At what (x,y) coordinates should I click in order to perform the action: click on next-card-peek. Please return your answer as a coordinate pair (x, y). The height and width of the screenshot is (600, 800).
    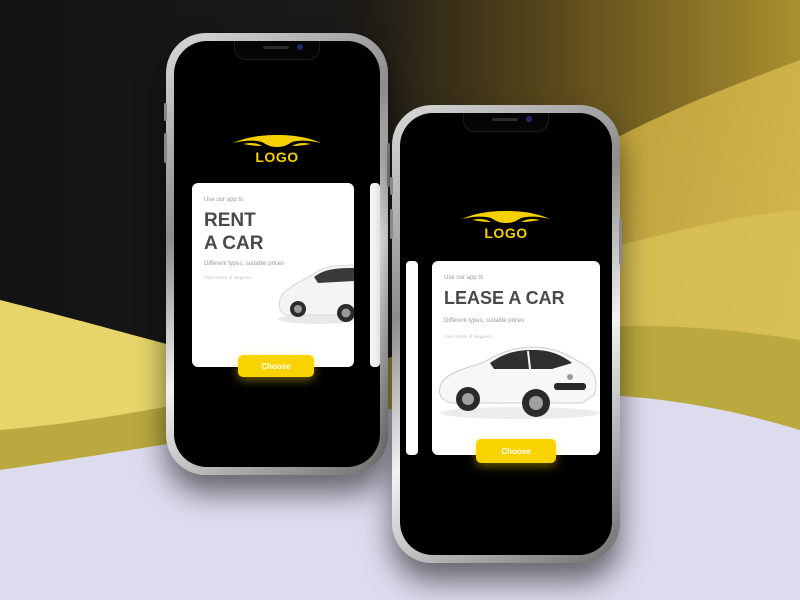
    Looking at the image, I should click on (375, 275).